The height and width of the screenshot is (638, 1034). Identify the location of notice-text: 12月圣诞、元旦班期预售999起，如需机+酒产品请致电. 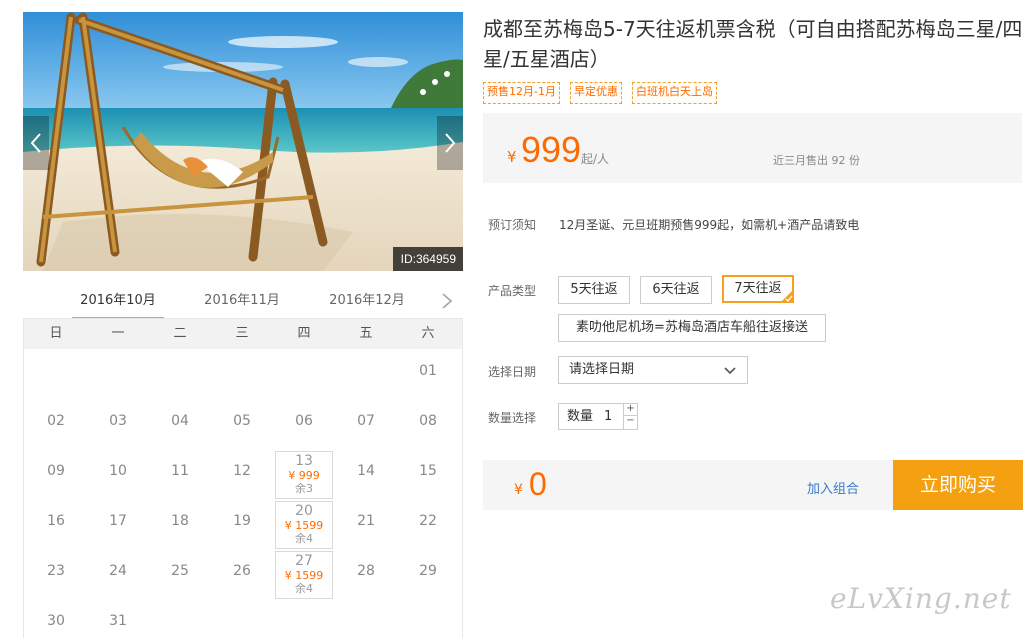
(709, 225).